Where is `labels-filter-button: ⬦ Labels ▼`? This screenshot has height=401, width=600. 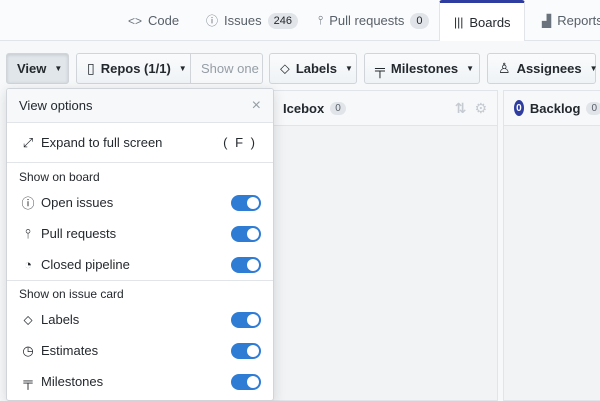 labels-filter-button: ⬦ Labels ▼ is located at coordinates (313, 68).